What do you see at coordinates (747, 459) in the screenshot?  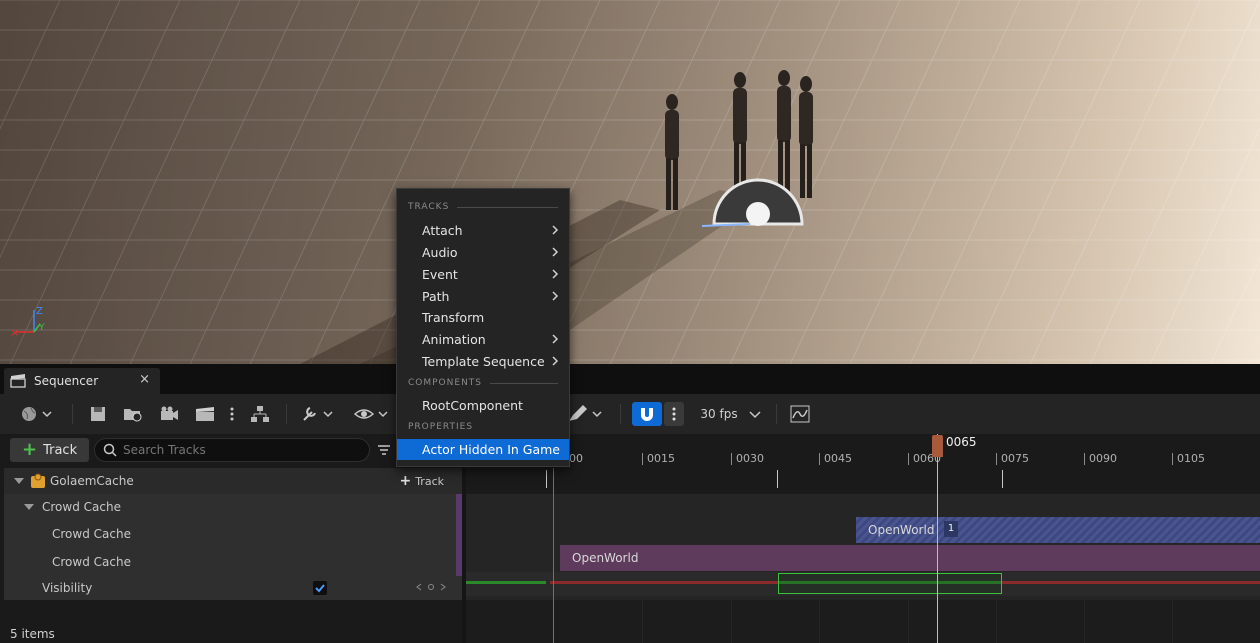 I see `tick-label: 0030` at bounding box center [747, 459].